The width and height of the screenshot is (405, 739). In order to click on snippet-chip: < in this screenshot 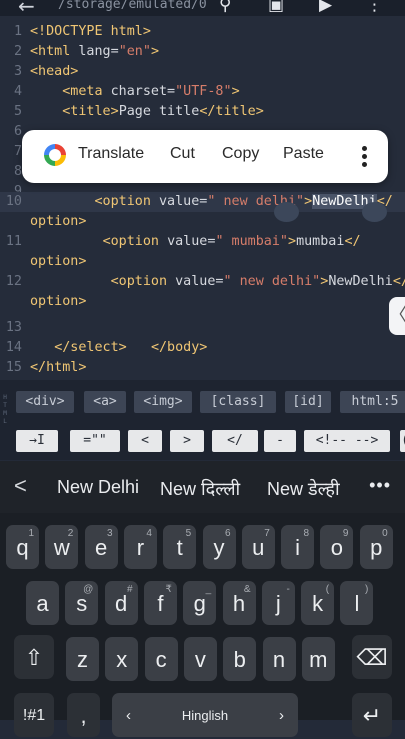, I will do `click(145, 441)`.